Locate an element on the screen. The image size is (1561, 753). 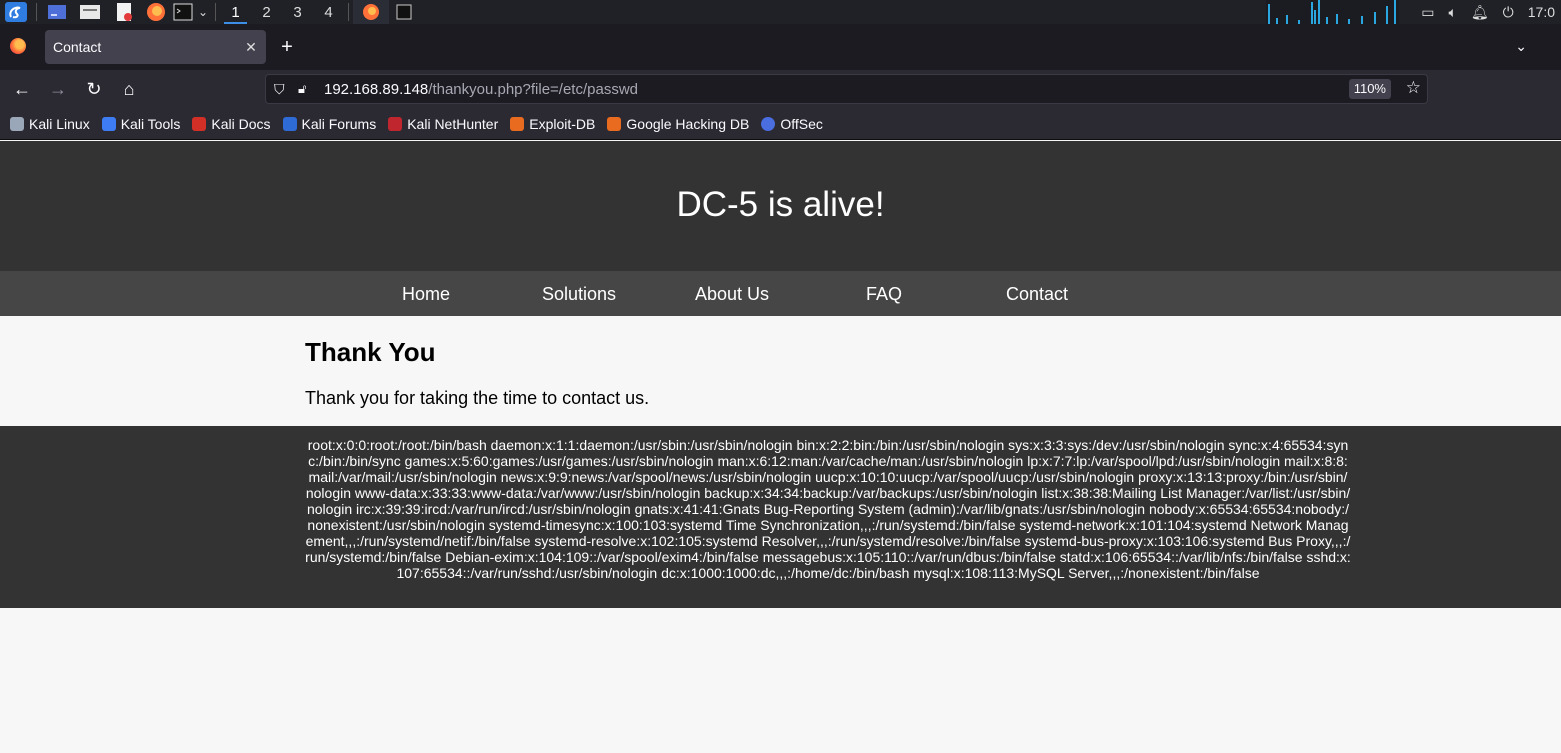
bookmark-kali-linux: Kali Linux is located at coordinates (50, 124).